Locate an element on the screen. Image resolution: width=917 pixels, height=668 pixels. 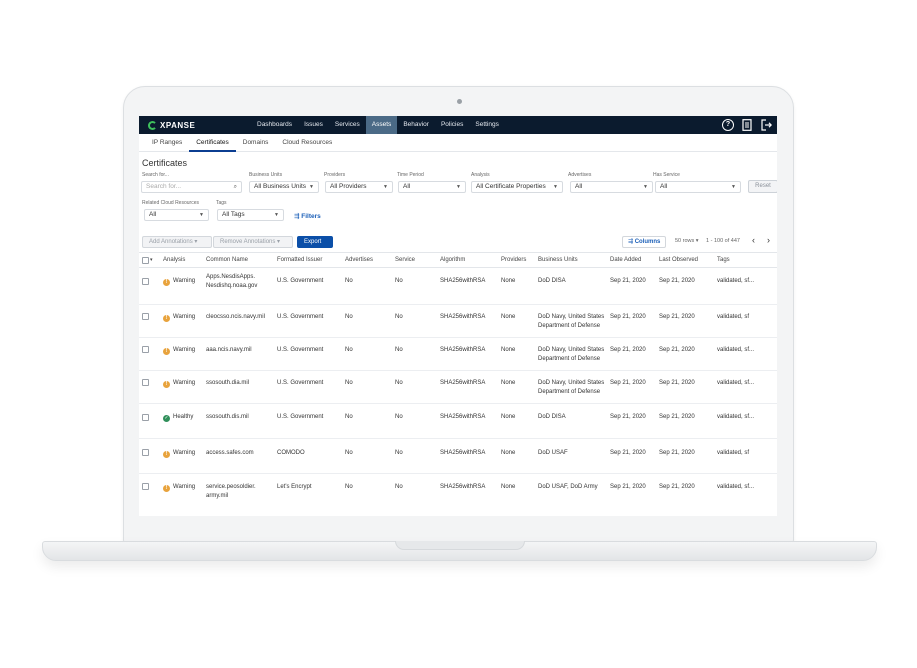
common-name-line1: cleocsso.ncis.navy.mil is located at coordinates (235, 317).